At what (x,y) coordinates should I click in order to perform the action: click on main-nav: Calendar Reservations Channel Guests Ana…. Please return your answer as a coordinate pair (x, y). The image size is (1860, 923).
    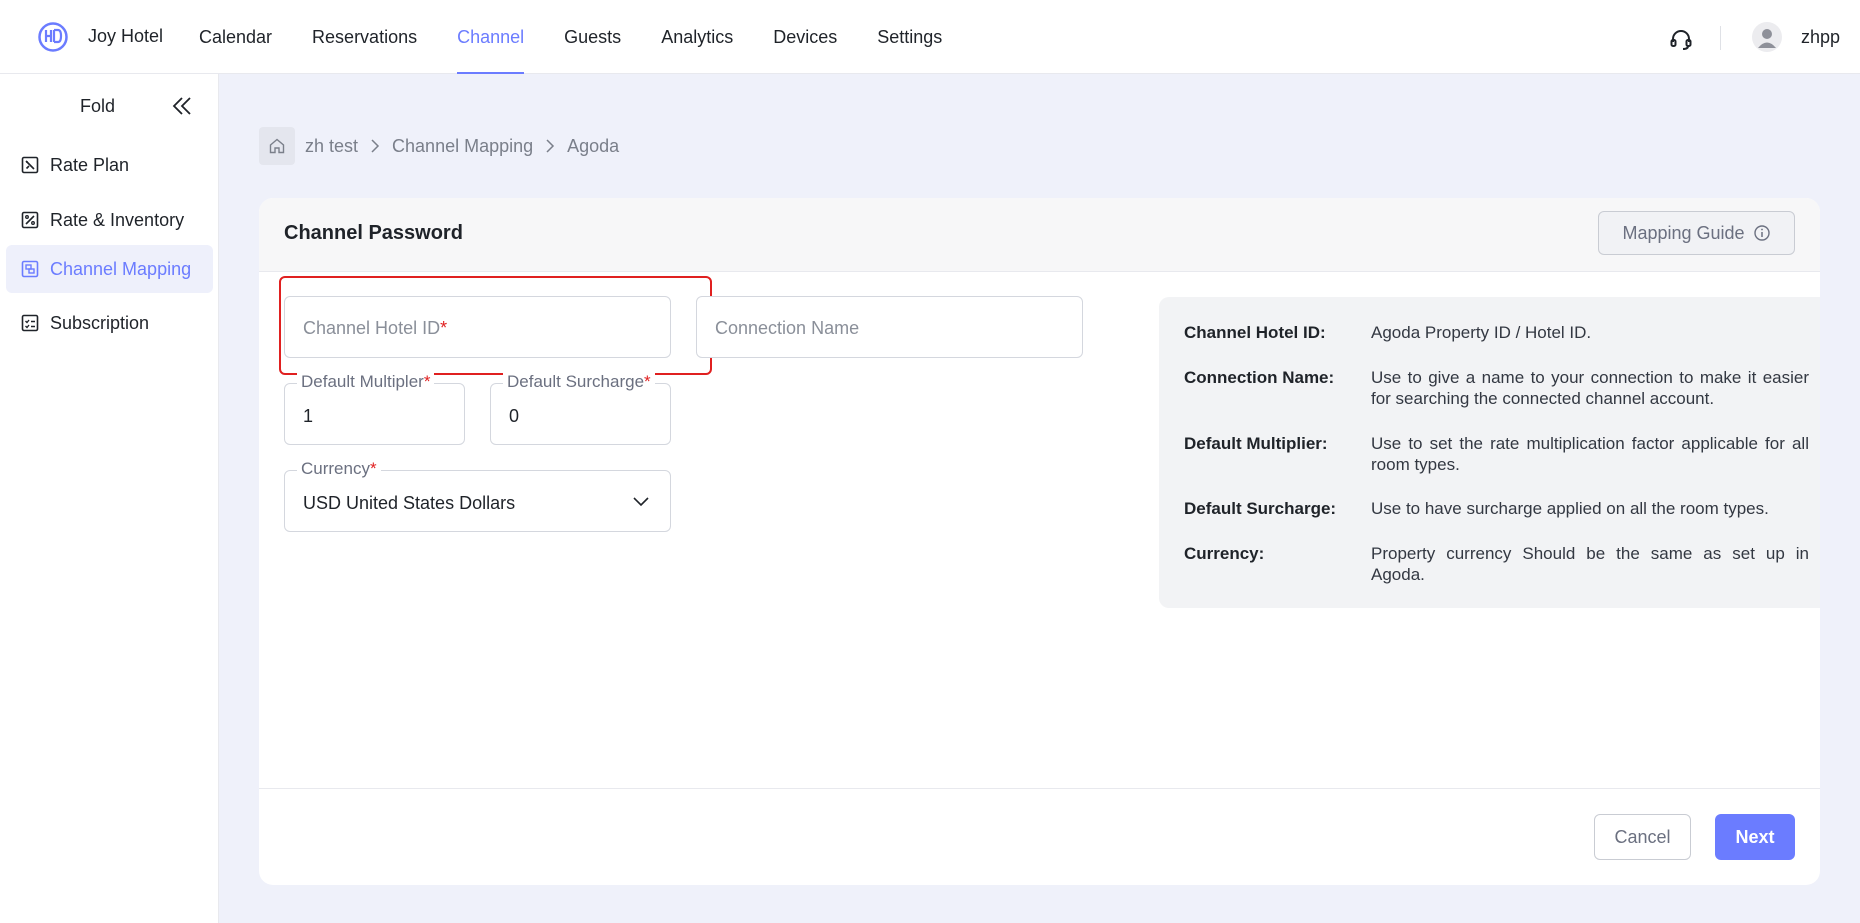
    Looking at the image, I should click on (590, 37).